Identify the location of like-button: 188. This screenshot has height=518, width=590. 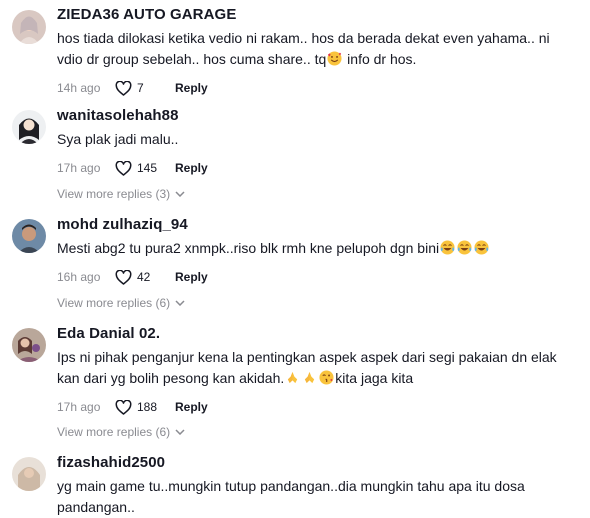
(145, 407).